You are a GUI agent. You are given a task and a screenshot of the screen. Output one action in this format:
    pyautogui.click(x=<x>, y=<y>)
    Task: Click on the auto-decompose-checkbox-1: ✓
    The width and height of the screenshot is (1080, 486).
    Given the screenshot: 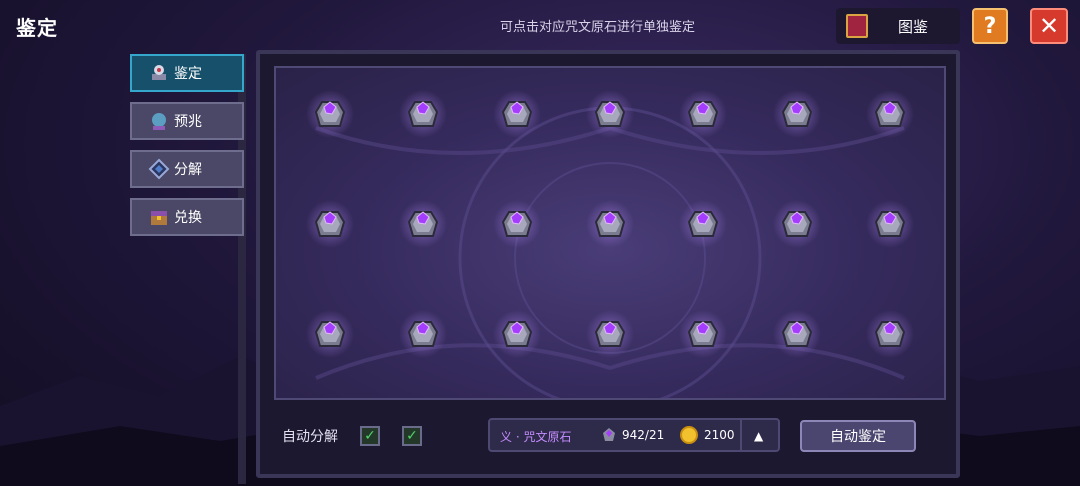 What is the action you would take?
    pyautogui.click(x=370, y=436)
    